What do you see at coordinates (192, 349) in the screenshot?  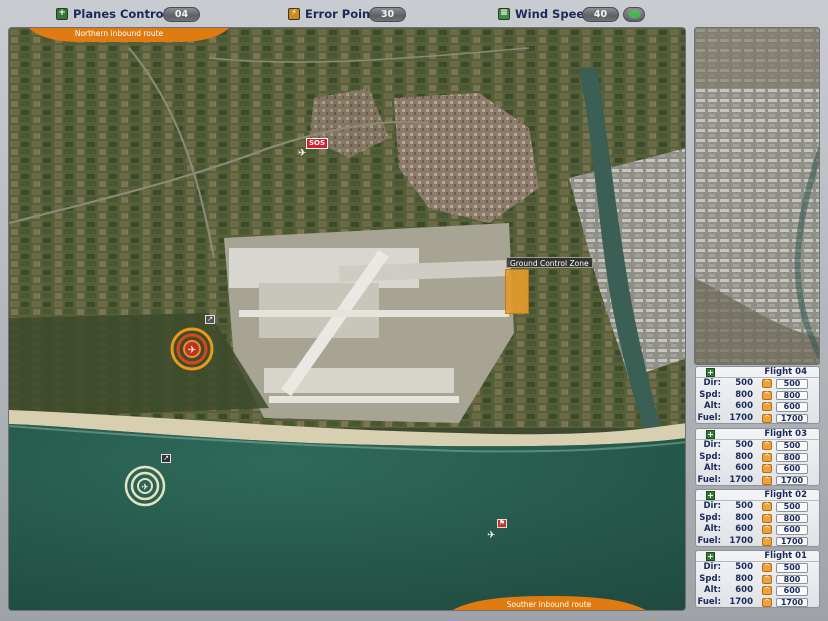 I see `selected-plane-rings: ✈` at bounding box center [192, 349].